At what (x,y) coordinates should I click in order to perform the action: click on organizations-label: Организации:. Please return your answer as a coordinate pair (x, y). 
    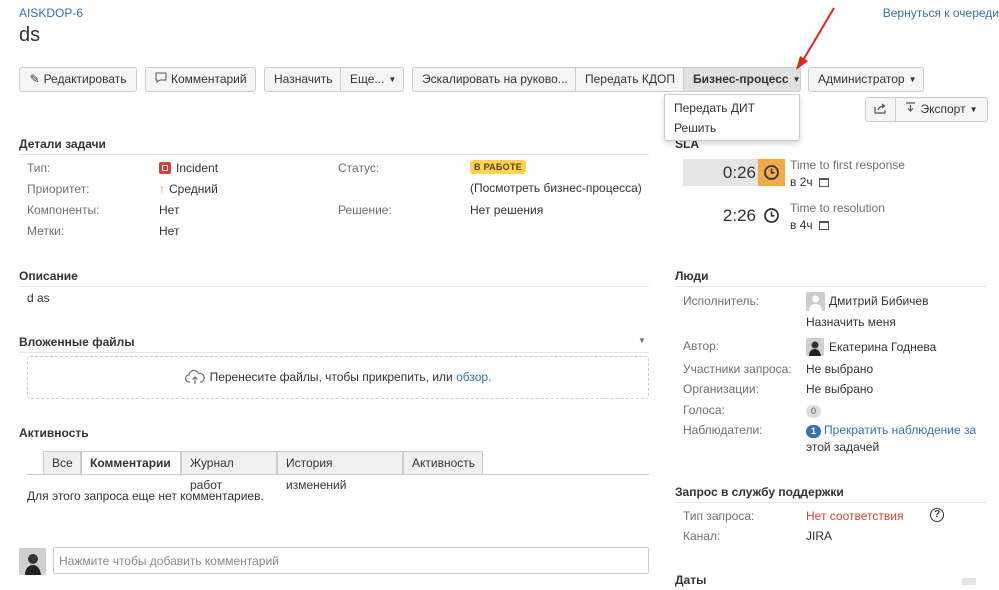
    Looking at the image, I should click on (721, 389).